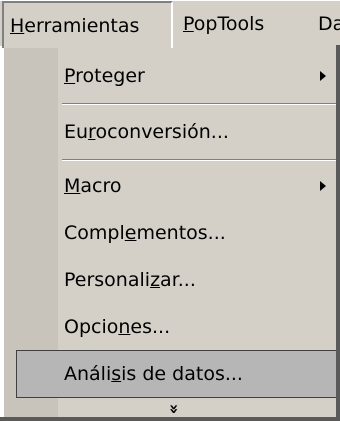  Describe the element at coordinates (172, 186) in the screenshot. I see `menu-item-macro: Macro` at that location.